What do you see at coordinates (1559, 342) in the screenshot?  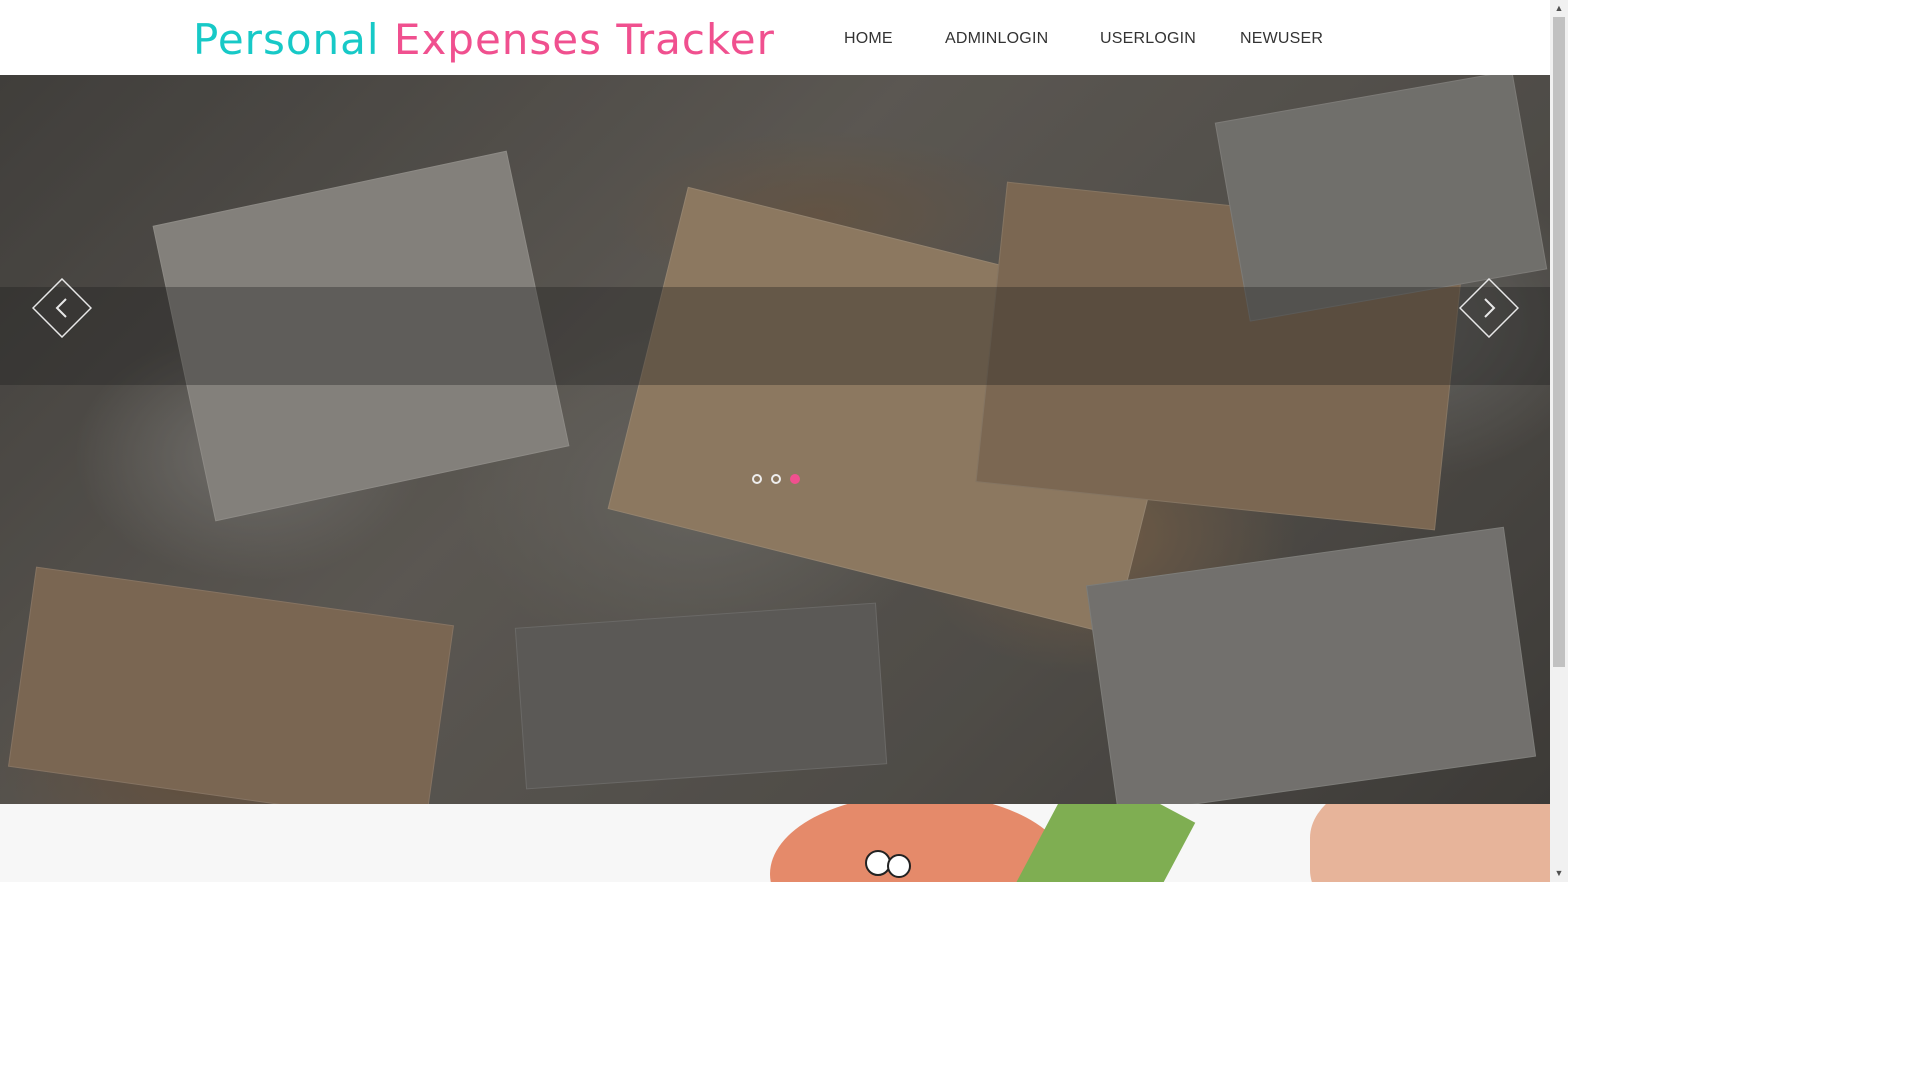 I see `scrollbar-thumb` at bounding box center [1559, 342].